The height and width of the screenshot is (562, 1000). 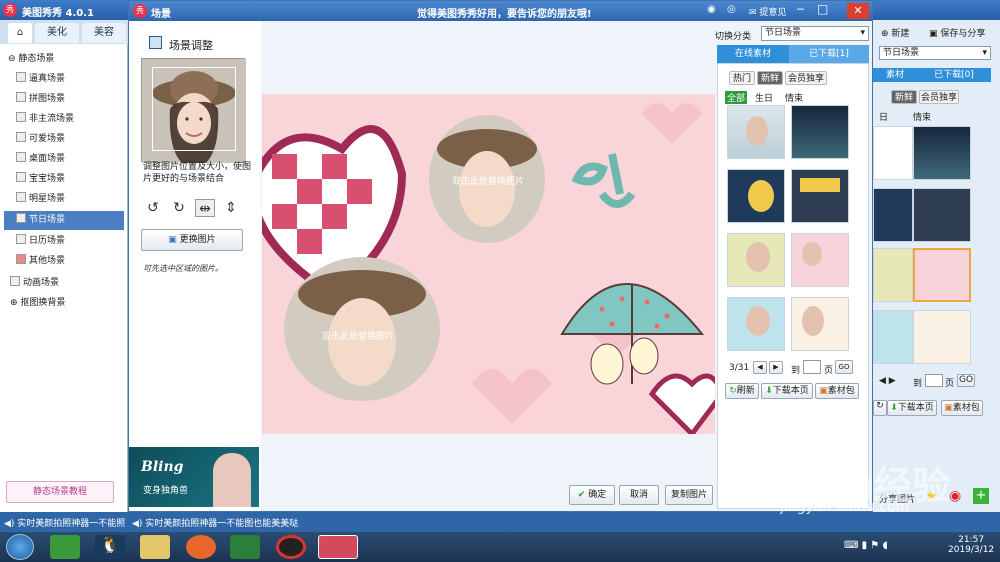 I want to click on selected-photo-thumbnail, so click(x=193, y=110).